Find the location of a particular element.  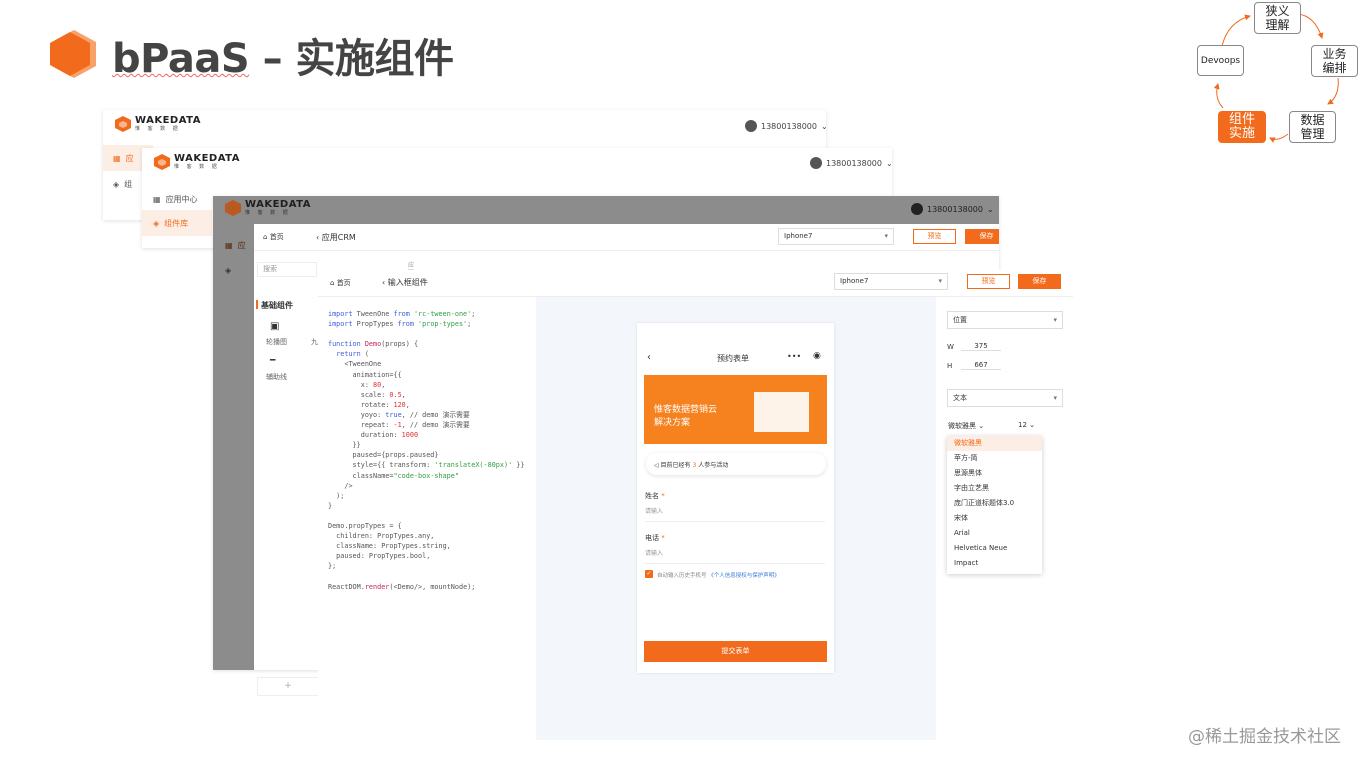

sidebar-item-component-lib: ◈ 组件库 is located at coordinates (170, 223).